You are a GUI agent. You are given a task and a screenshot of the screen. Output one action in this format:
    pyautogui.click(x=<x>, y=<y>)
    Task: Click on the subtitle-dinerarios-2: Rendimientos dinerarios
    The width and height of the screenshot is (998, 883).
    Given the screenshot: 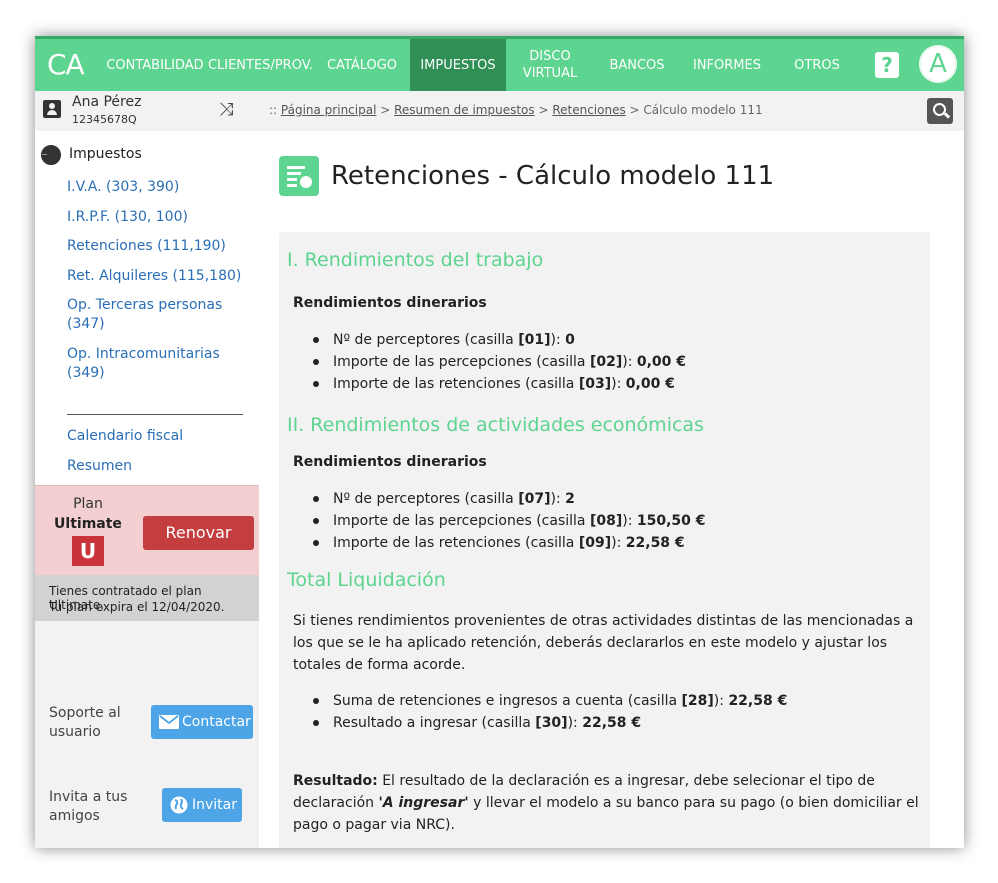 What is the action you would take?
    pyautogui.click(x=390, y=462)
    